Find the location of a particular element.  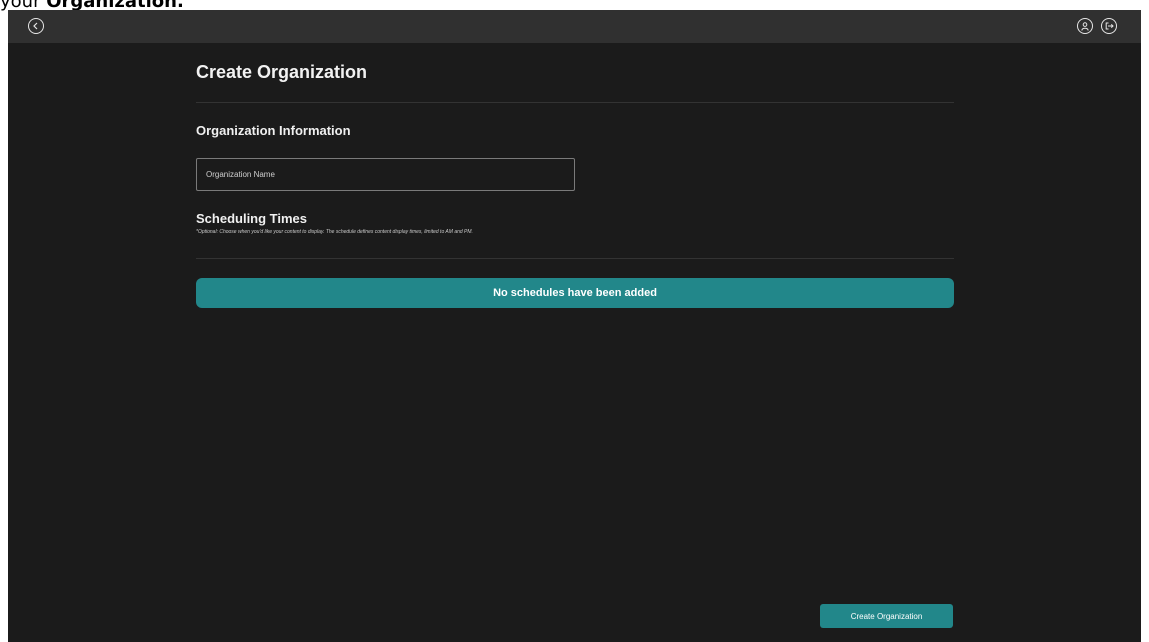

chevron-left-icon is located at coordinates (35, 26).